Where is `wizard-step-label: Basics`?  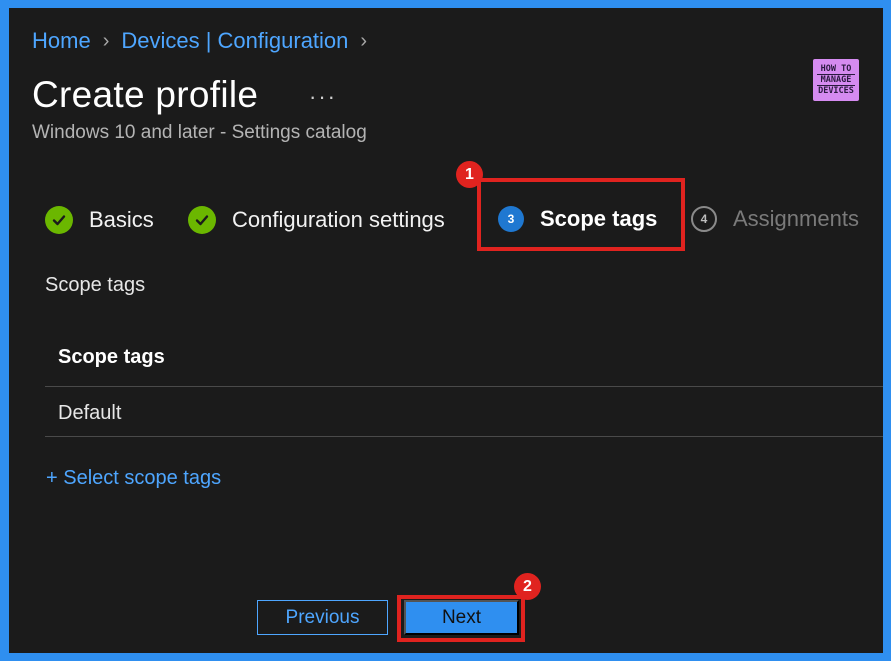 wizard-step-label: Basics is located at coordinates (121, 219).